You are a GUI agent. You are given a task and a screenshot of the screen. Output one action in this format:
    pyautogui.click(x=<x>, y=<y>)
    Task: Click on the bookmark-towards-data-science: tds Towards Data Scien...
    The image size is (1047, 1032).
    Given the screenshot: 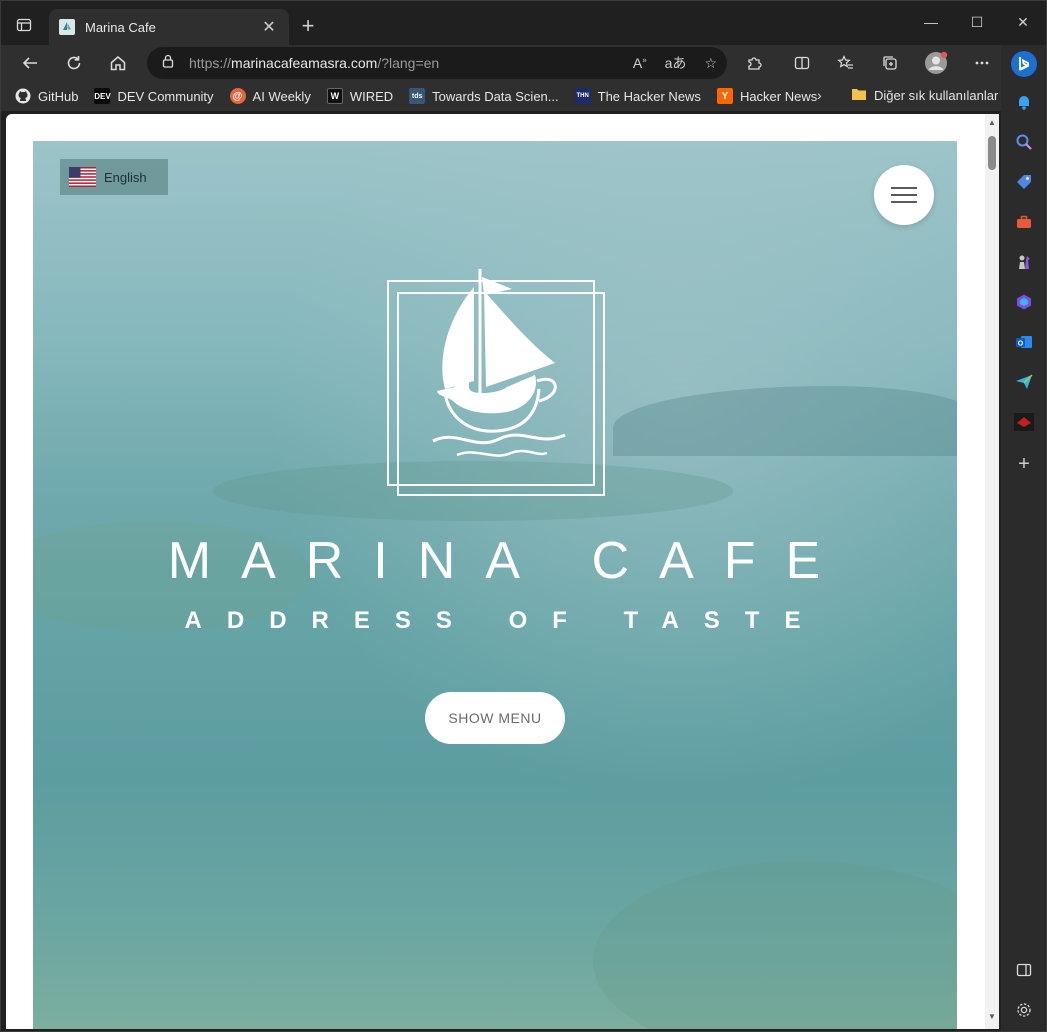 What is the action you would take?
    pyautogui.click(x=484, y=96)
    